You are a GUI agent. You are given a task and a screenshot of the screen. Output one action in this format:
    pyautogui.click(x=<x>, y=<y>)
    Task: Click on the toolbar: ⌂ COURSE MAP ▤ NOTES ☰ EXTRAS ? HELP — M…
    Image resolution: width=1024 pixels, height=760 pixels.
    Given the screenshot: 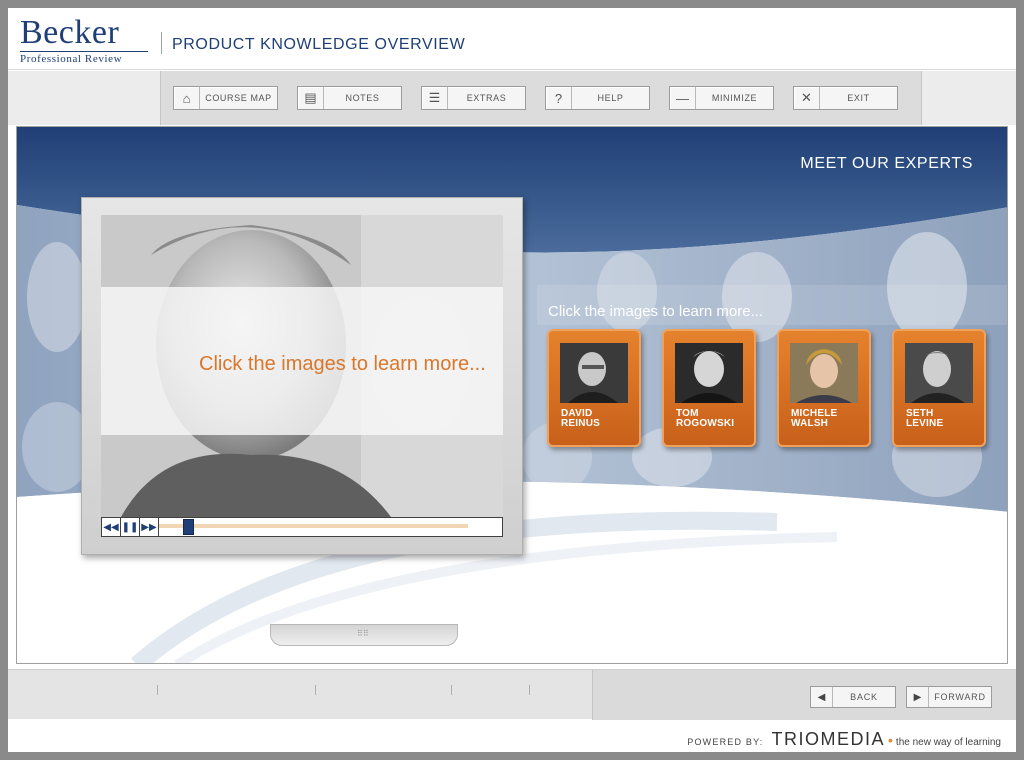 What is the action you would take?
    pyautogui.click(x=512, y=98)
    